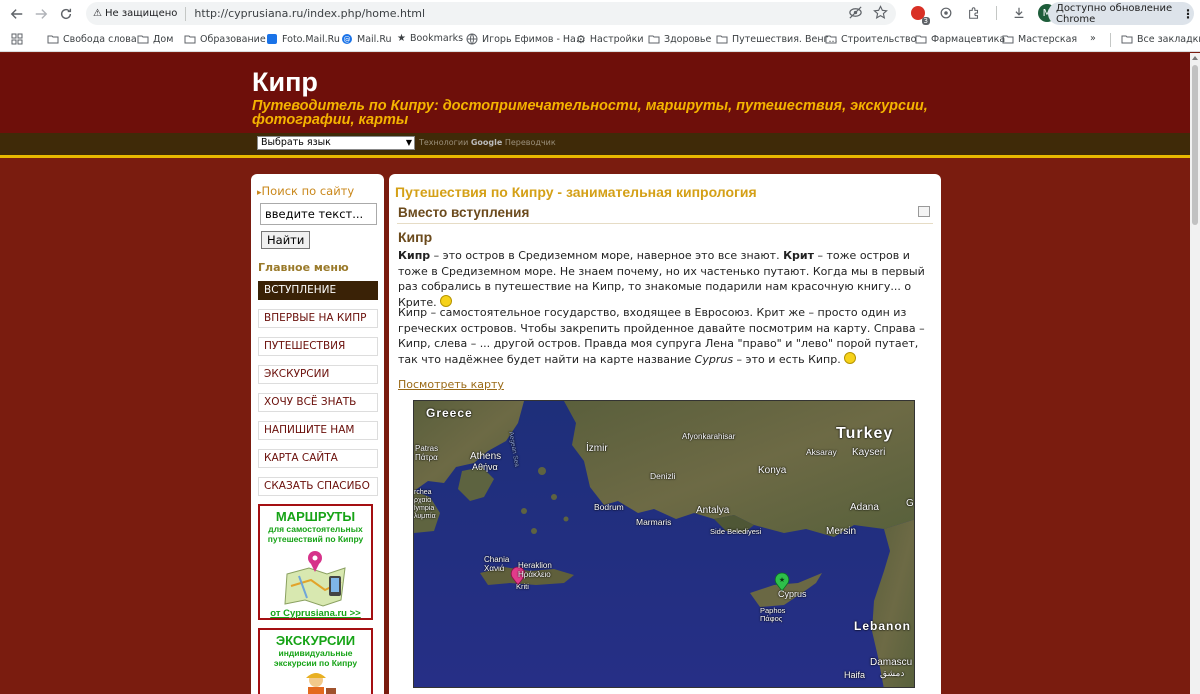 The width and height of the screenshot is (1200, 694). What do you see at coordinates (306, 191) in the screenshot?
I see `search-title: ▸Поиск по сайту` at bounding box center [306, 191].